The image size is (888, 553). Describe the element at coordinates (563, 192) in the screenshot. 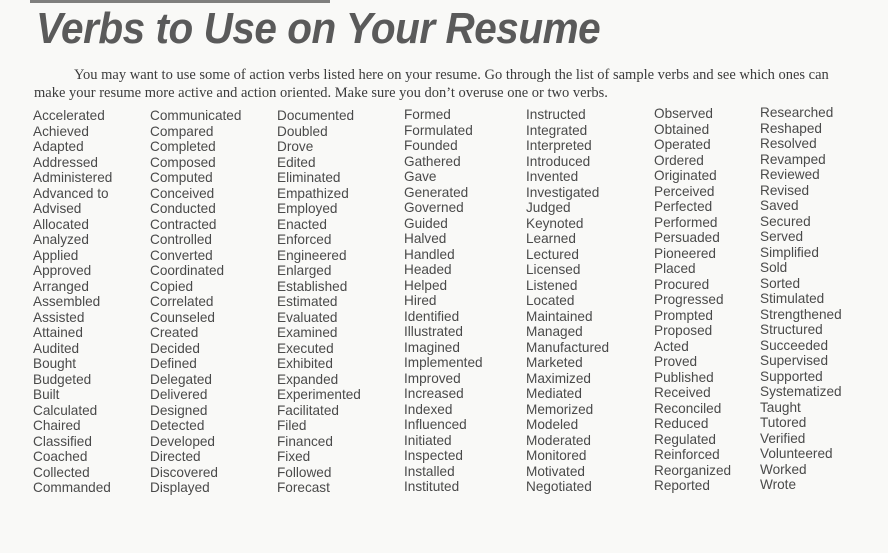

I see `verb-item: Investigated` at that location.